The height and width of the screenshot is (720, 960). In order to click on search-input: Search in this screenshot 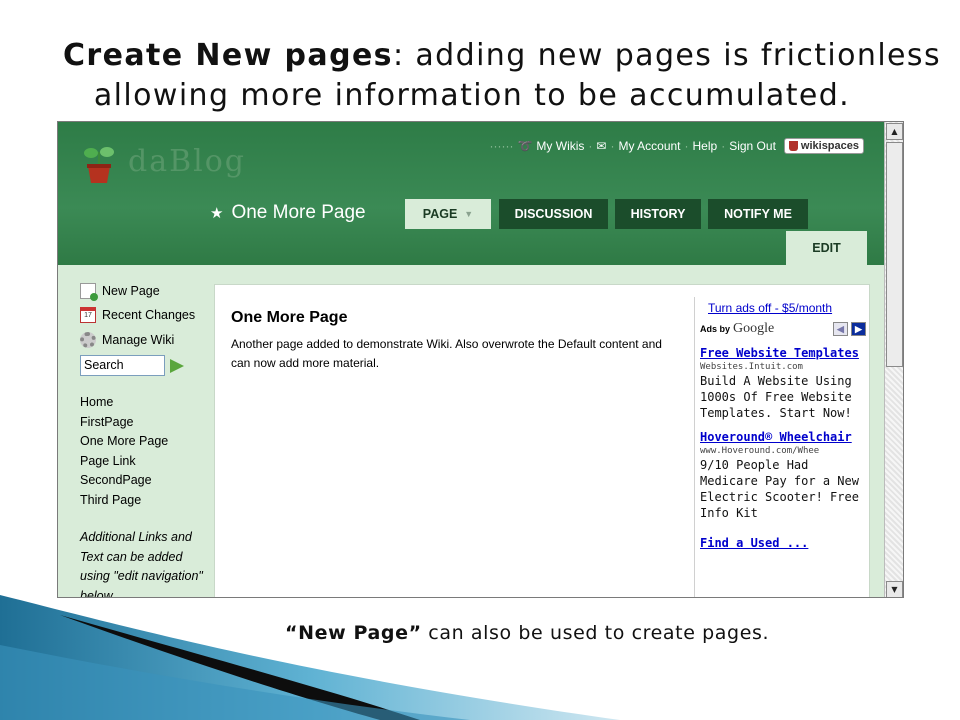, I will do `click(122, 365)`.